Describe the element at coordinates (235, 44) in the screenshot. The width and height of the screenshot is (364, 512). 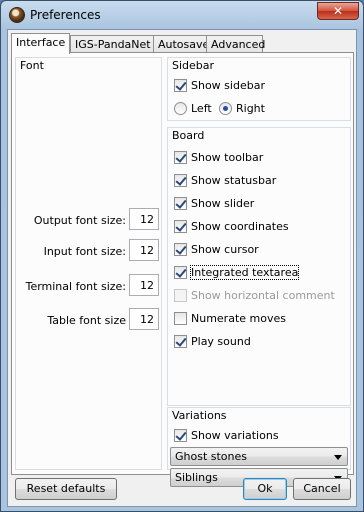
I see `tab-advanced: Advanced` at that location.